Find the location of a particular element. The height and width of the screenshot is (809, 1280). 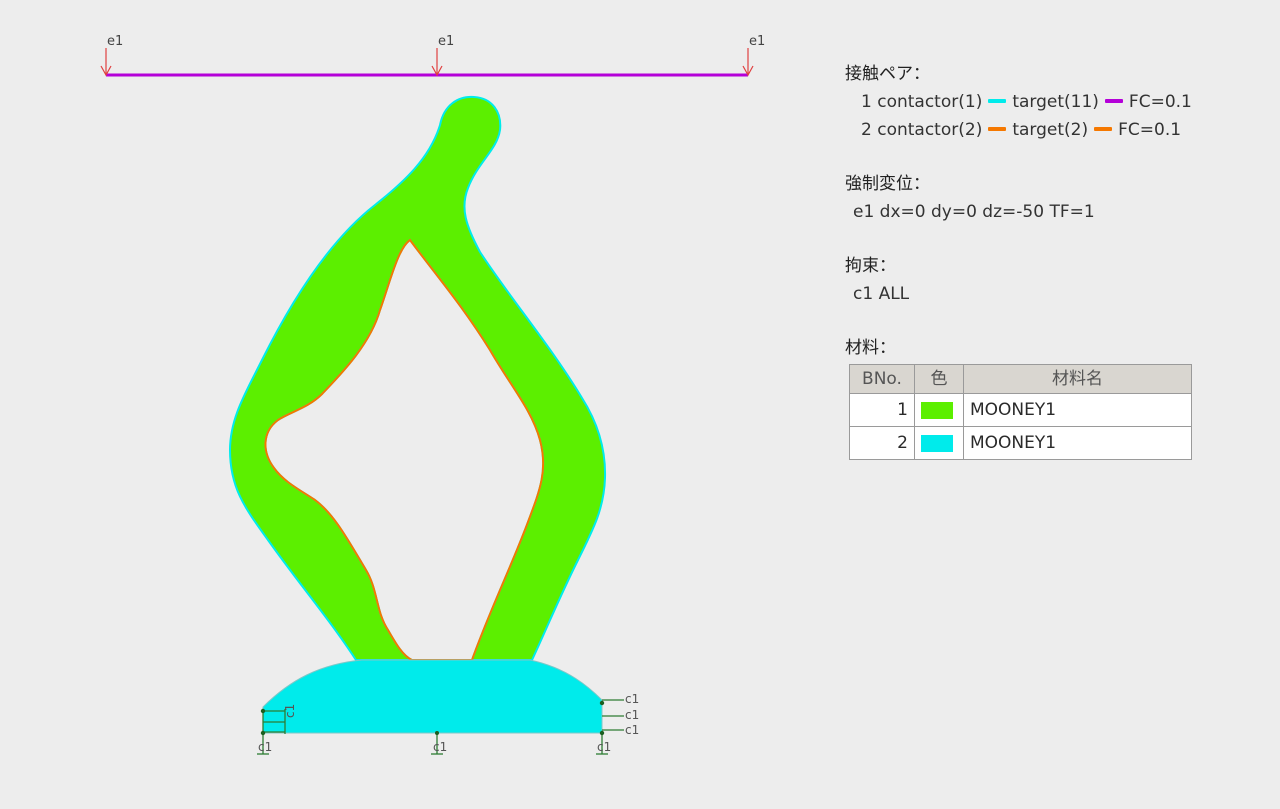

column-header-material-name: 材料名 is located at coordinates (1077, 379).